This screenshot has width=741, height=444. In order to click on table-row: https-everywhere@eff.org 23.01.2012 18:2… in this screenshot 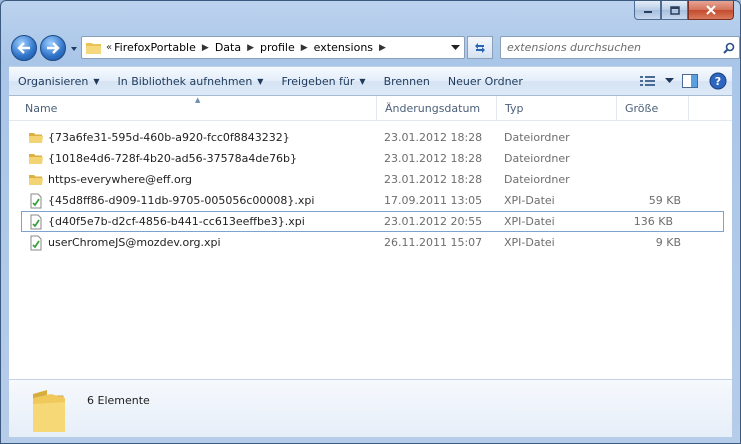, I will do `click(370, 179)`.